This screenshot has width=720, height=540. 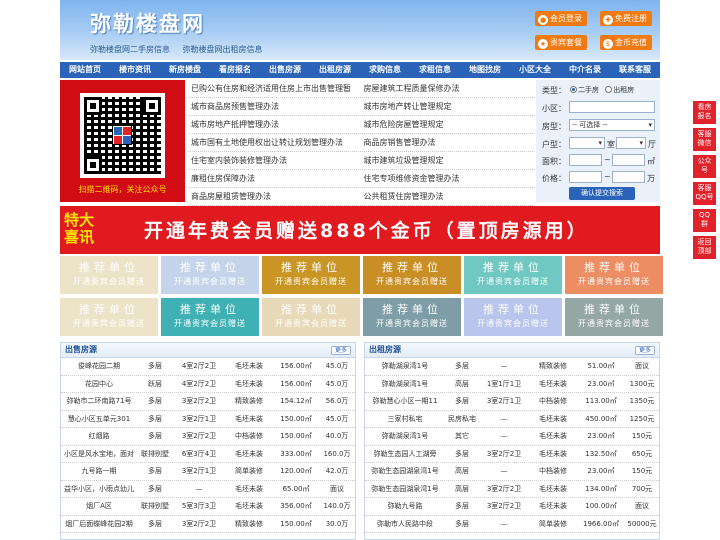 What do you see at coordinates (642, 523) in the screenshot?
I see `table-cell: 50000元` at bounding box center [642, 523].